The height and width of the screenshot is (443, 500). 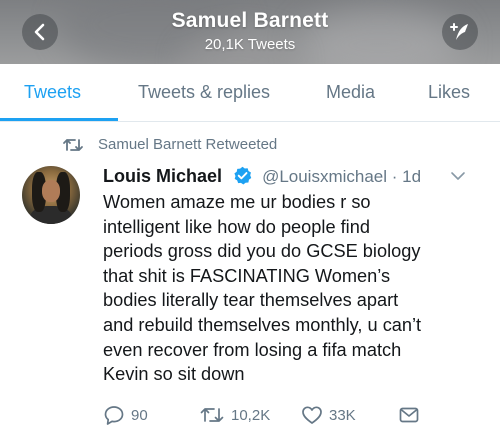 What do you see at coordinates (139, 415) in the screenshot?
I see `reply-count: 90` at bounding box center [139, 415].